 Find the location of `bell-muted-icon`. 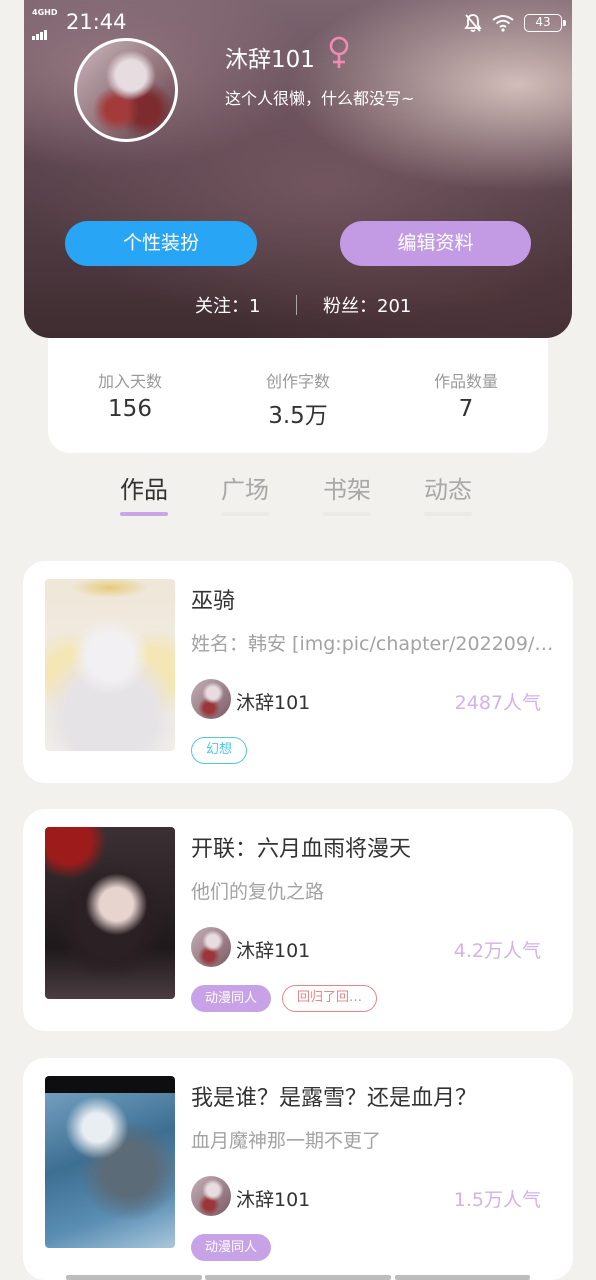

bell-muted-icon is located at coordinates (473, 23).